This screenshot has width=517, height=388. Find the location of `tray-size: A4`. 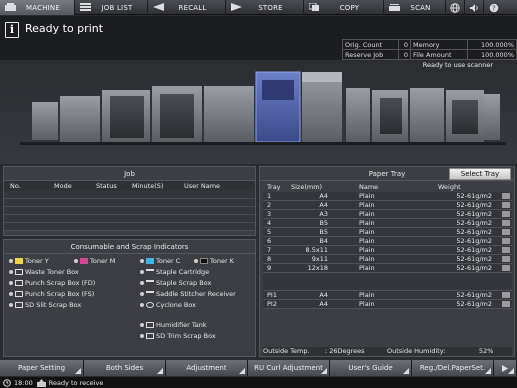

tray-size: A4 is located at coordinates (323, 304).